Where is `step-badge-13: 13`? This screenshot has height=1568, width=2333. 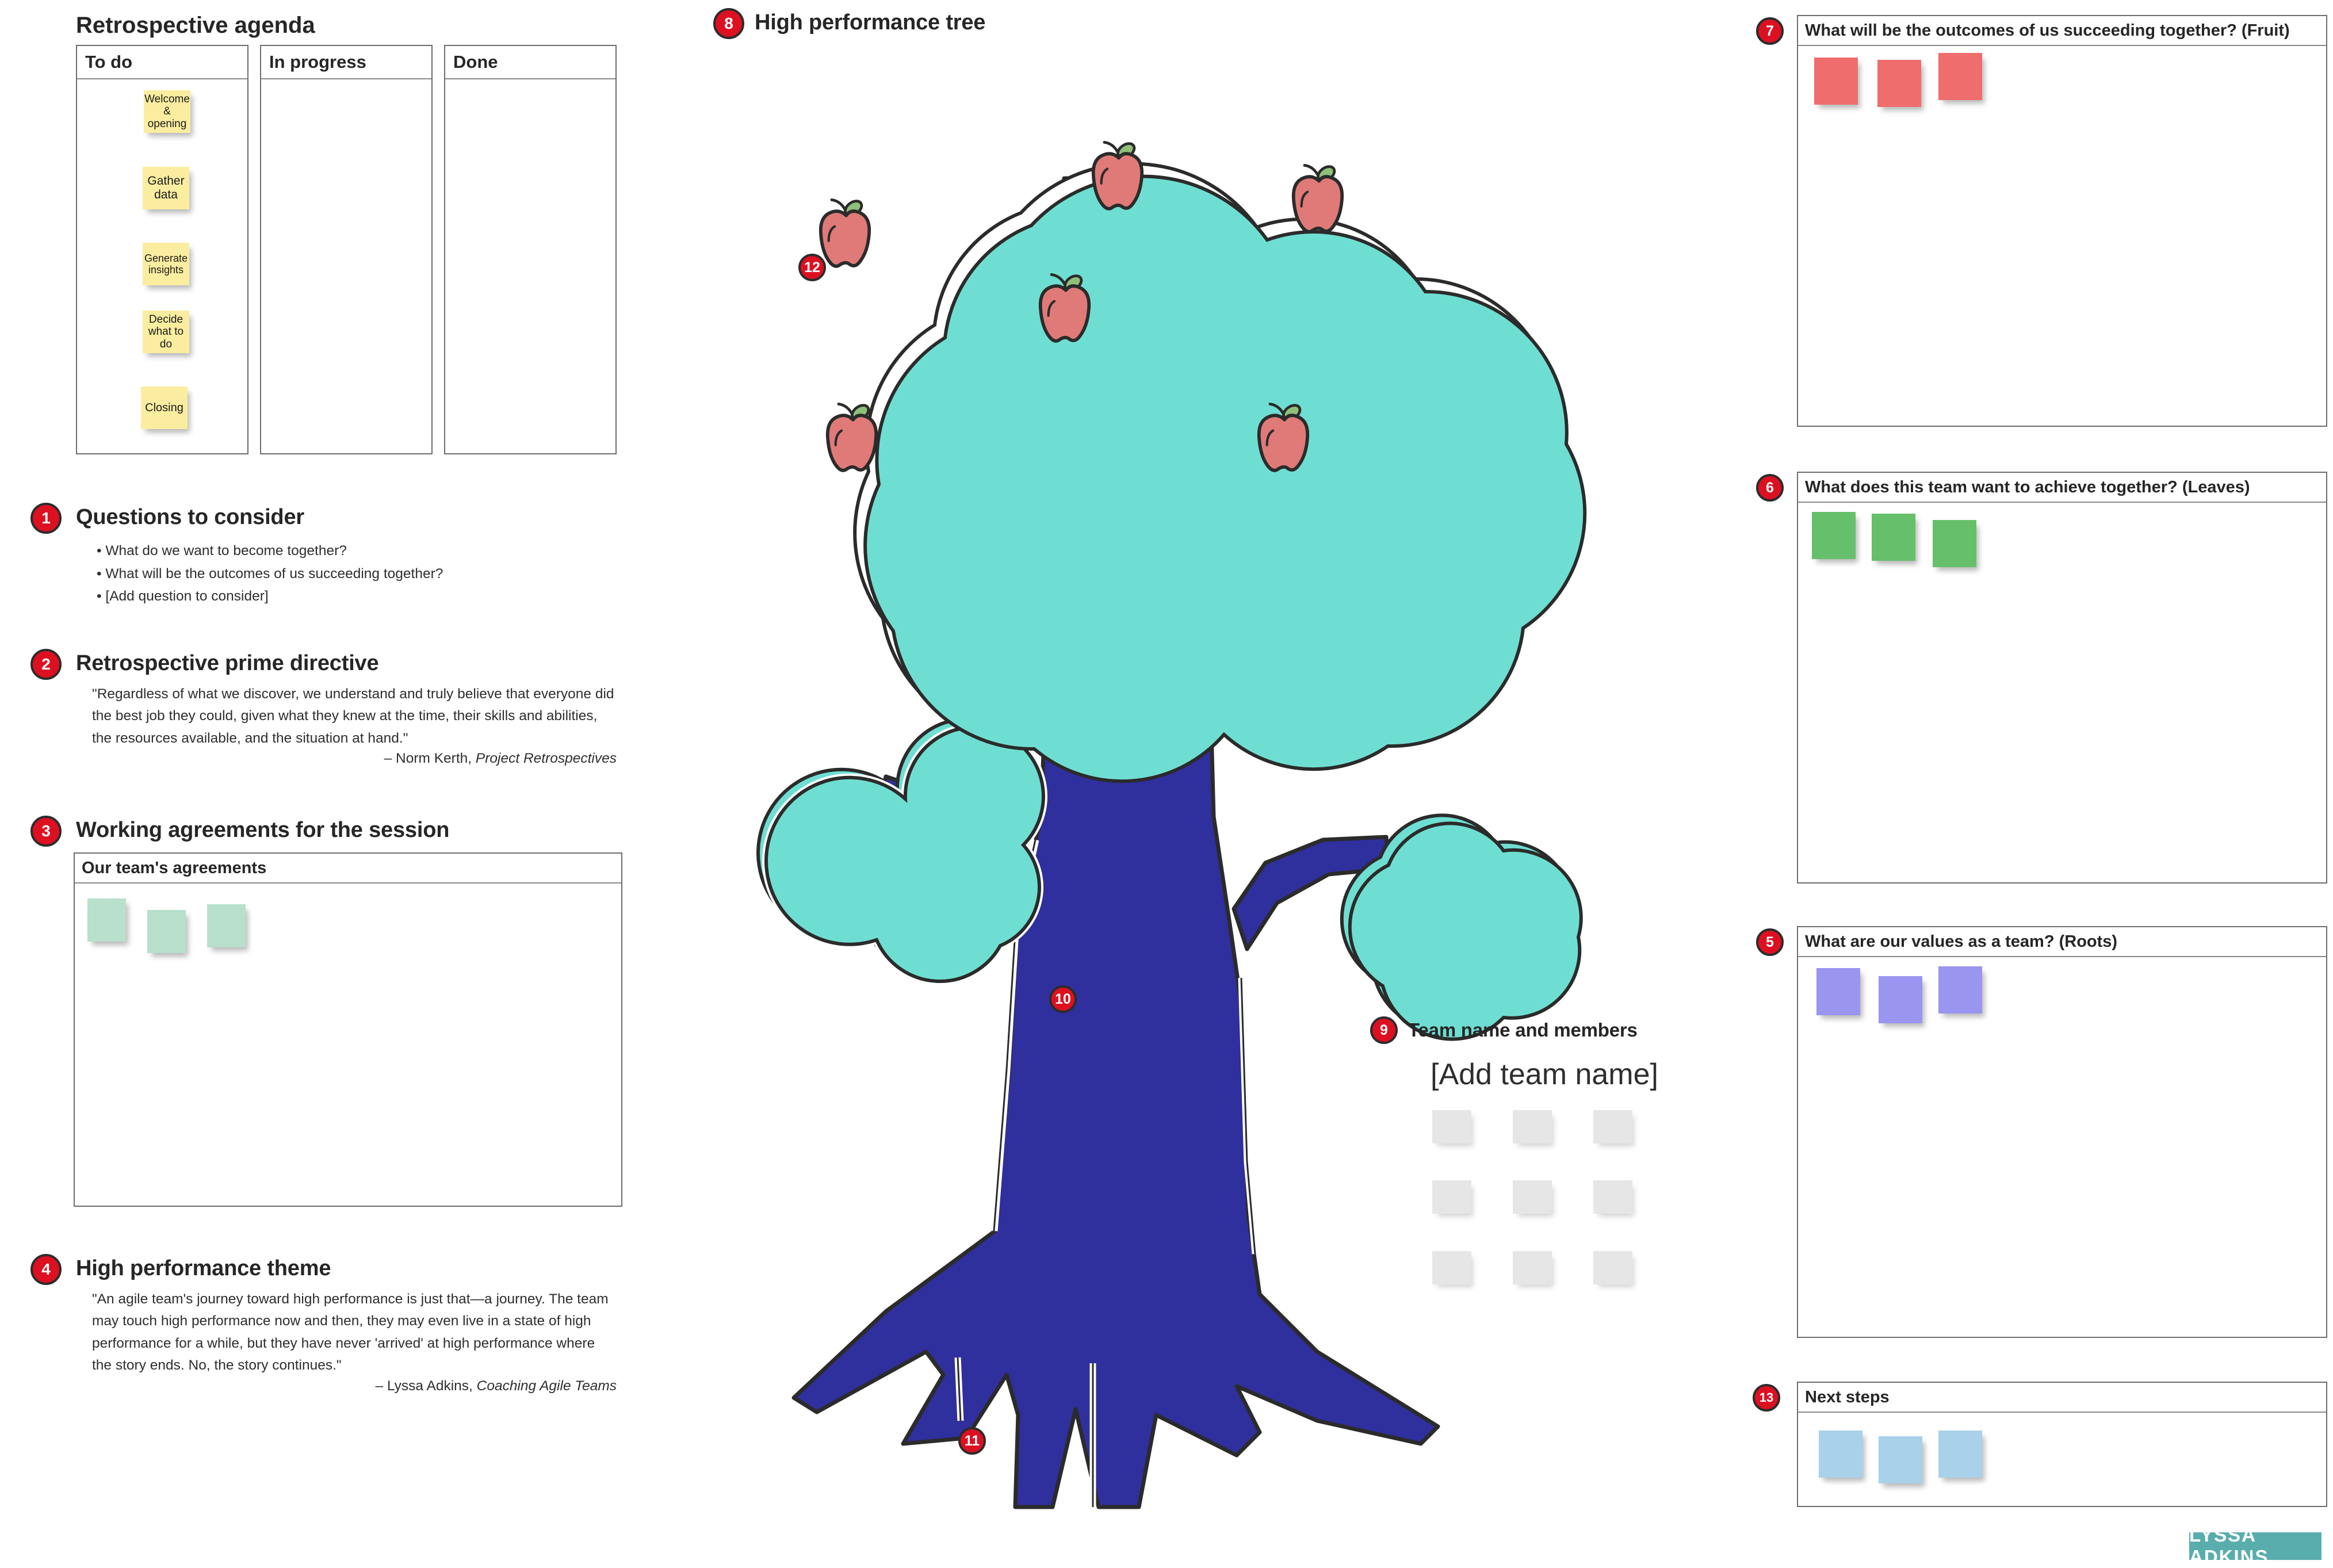 step-badge-13: 13 is located at coordinates (1766, 1398).